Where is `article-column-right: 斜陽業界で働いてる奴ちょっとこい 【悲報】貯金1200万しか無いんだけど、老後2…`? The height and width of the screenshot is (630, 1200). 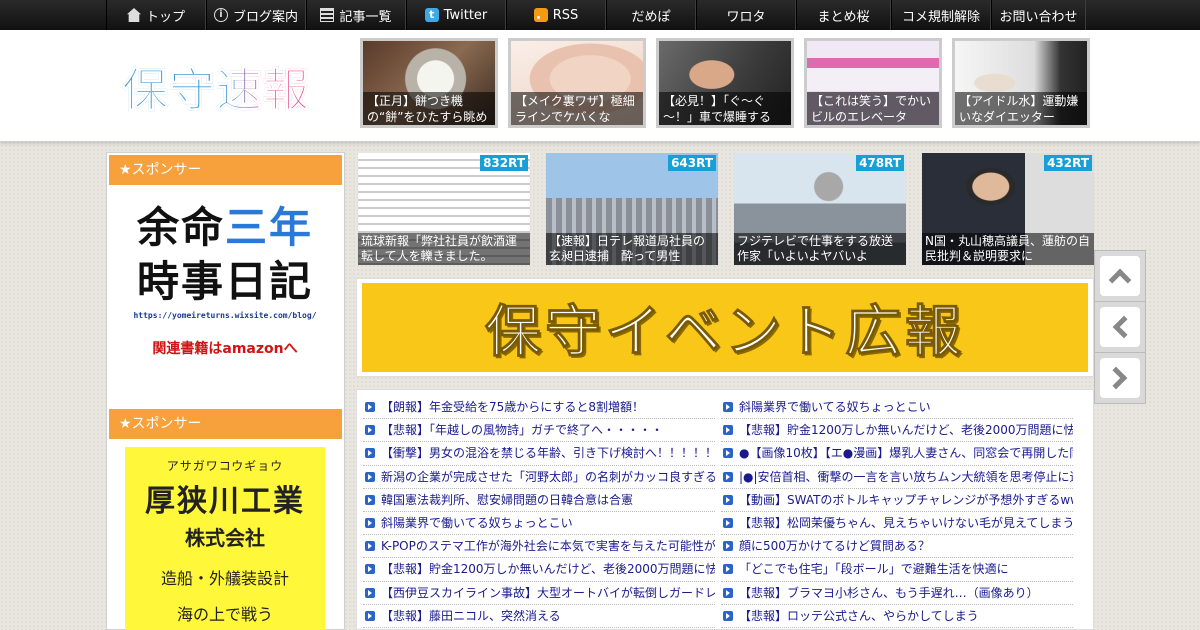
article-column-right: 斜陽業界で働いてる奴ちょっとこい 【悲報】貯金1200万しか無いんだけど、老後2… is located at coordinates (897, 512).